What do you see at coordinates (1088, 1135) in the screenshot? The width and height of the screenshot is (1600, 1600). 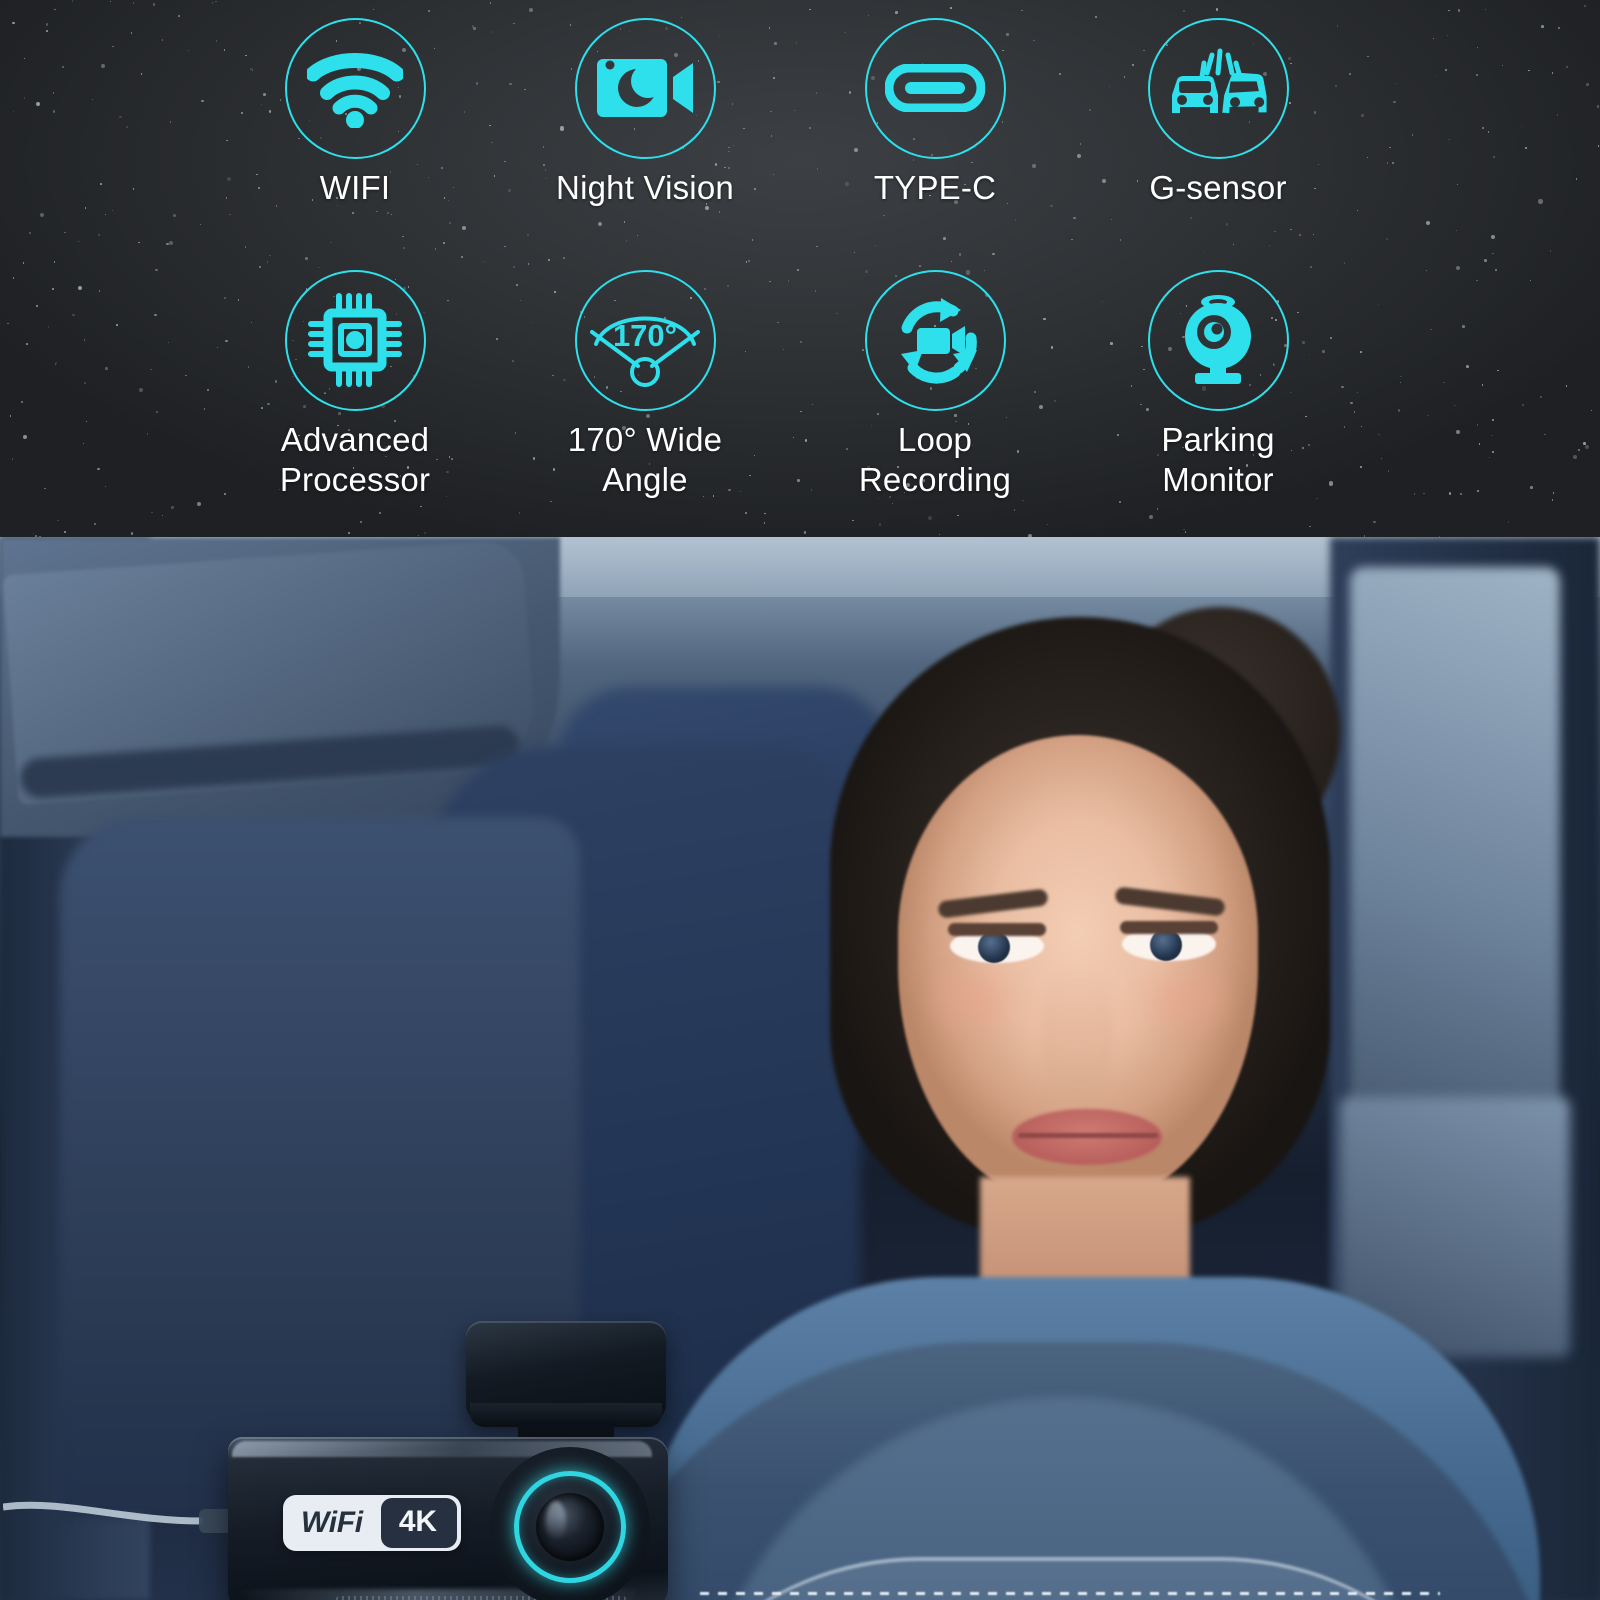 I see `lip-line` at bounding box center [1088, 1135].